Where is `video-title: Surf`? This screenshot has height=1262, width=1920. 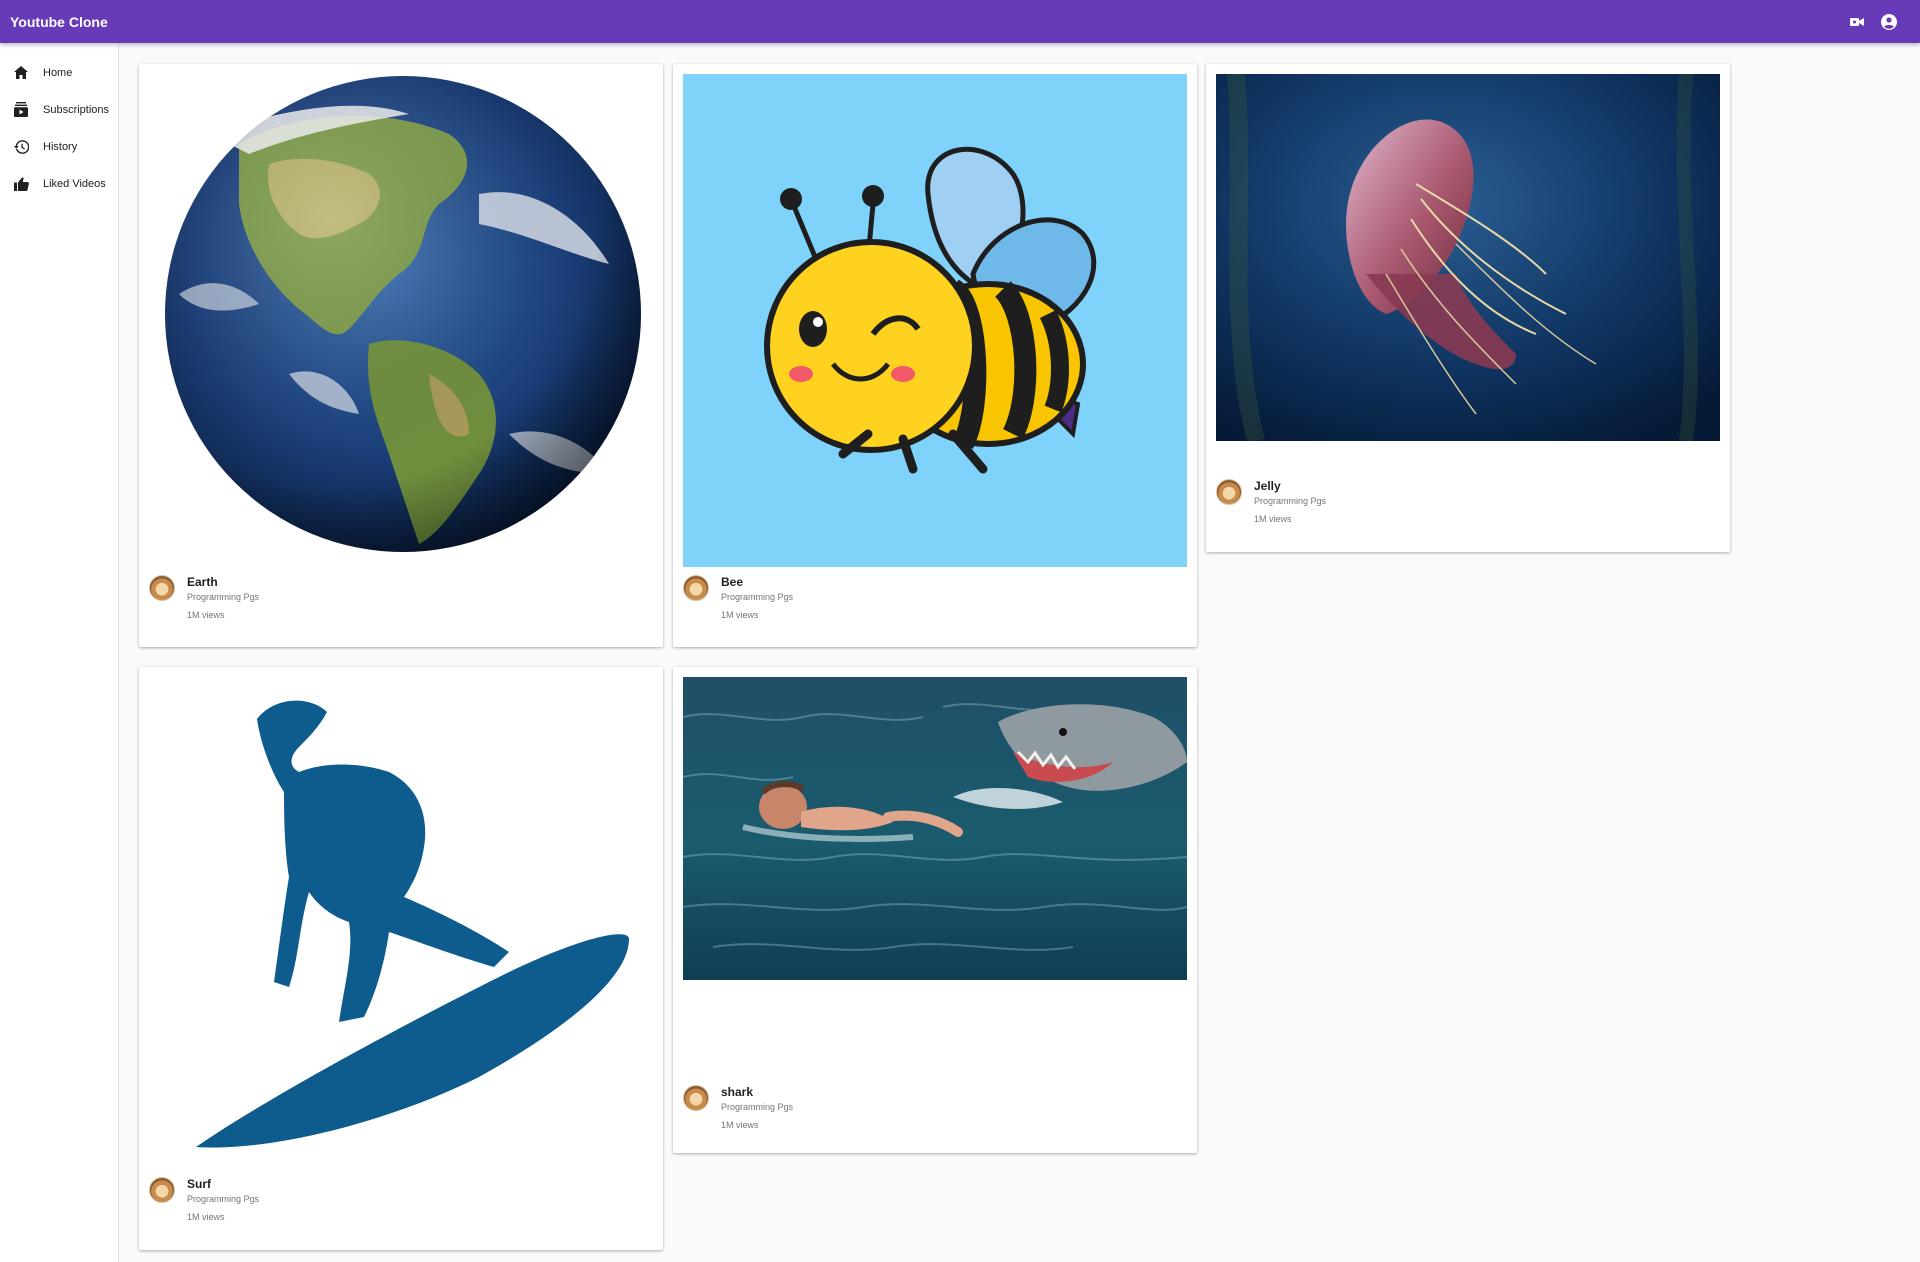 video-title: Surf is located at coordinates (199, 1184).